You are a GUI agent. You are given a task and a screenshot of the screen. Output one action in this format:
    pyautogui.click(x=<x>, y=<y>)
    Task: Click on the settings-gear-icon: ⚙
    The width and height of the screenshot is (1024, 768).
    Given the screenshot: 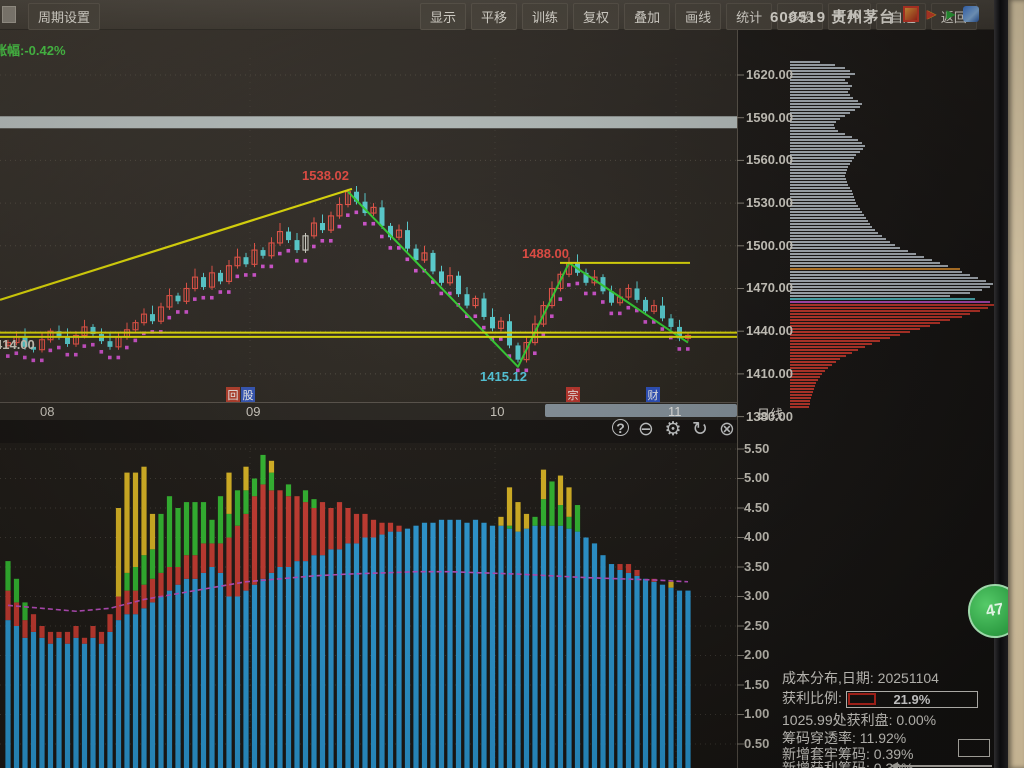 What is the action you would take?
    pyautogui.click(x=673, y=429)
    